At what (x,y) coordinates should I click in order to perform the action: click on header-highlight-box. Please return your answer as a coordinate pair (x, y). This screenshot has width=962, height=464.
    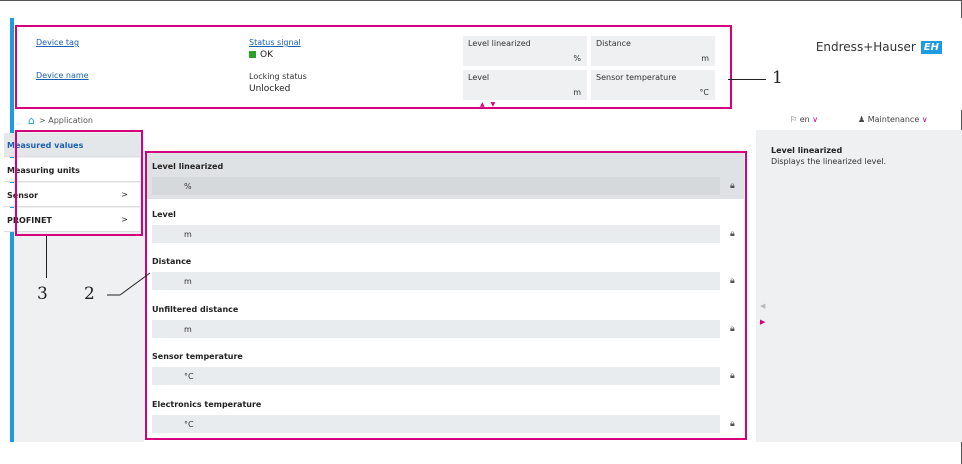
    Looking at the image, I should click on (373, 67).